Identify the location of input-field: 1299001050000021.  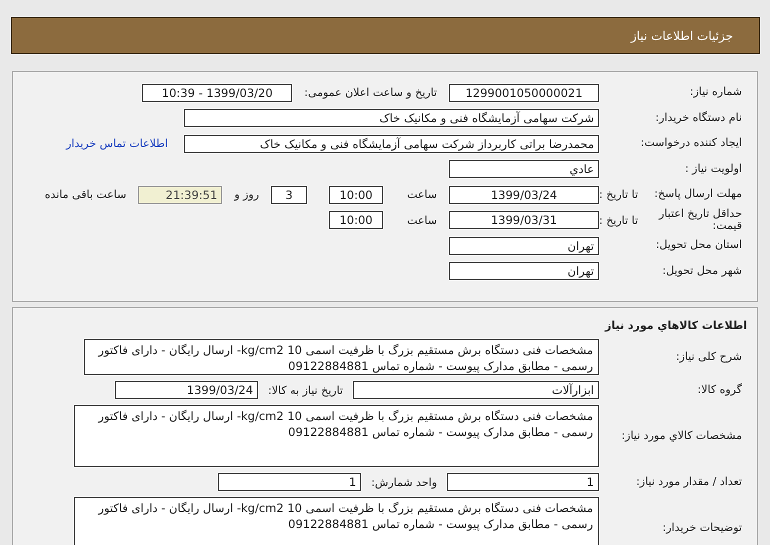
(524, 93).